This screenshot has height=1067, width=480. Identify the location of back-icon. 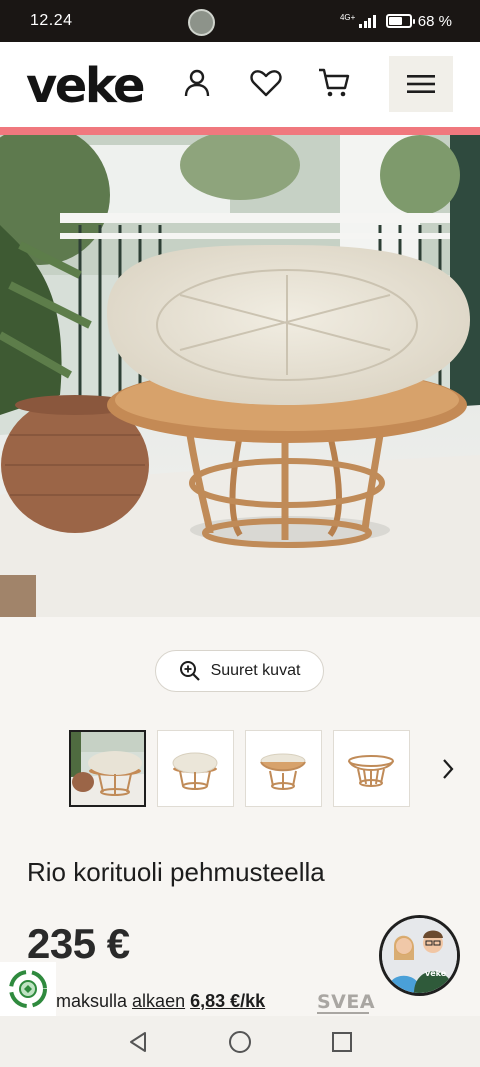
(138, 1042).